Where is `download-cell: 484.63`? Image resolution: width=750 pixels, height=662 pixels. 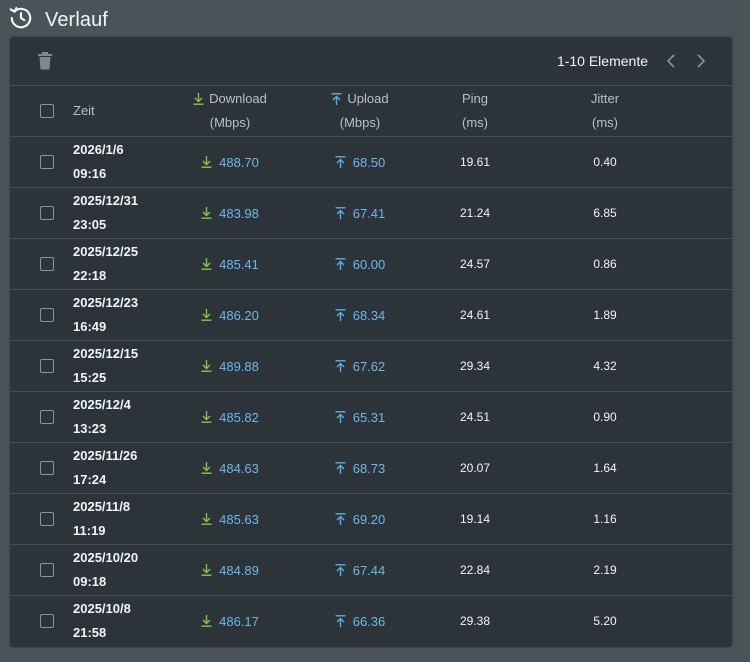 download-cell: 484.63 is located at coordinates (230, 468).